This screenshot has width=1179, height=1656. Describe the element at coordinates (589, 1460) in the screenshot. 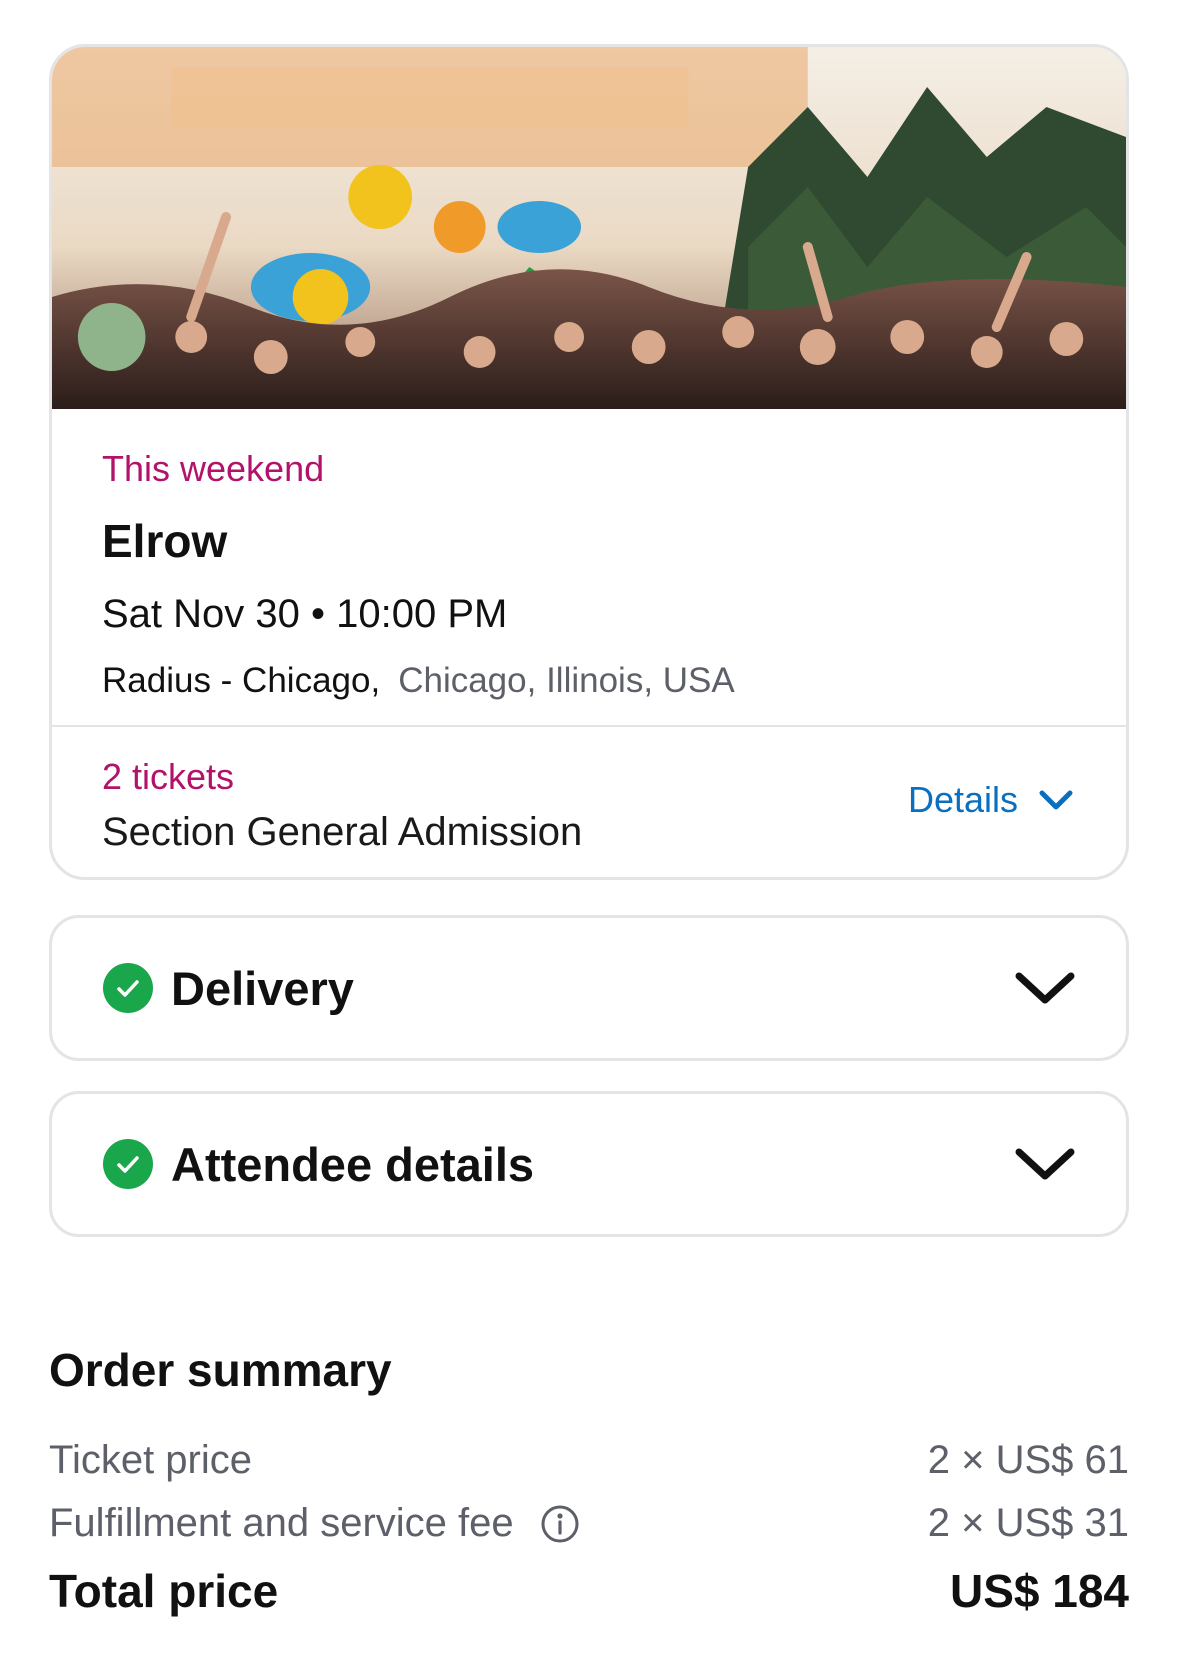

I see `ticket-price-row: Ticket price 2 × US$ 61` at that location.